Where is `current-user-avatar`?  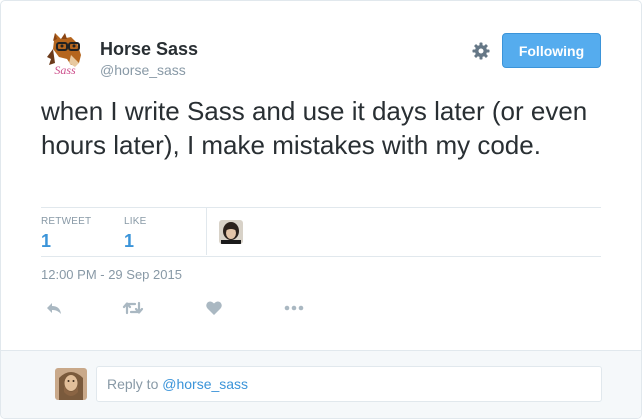 current-user-avatar is located at coordinates (71, 384).